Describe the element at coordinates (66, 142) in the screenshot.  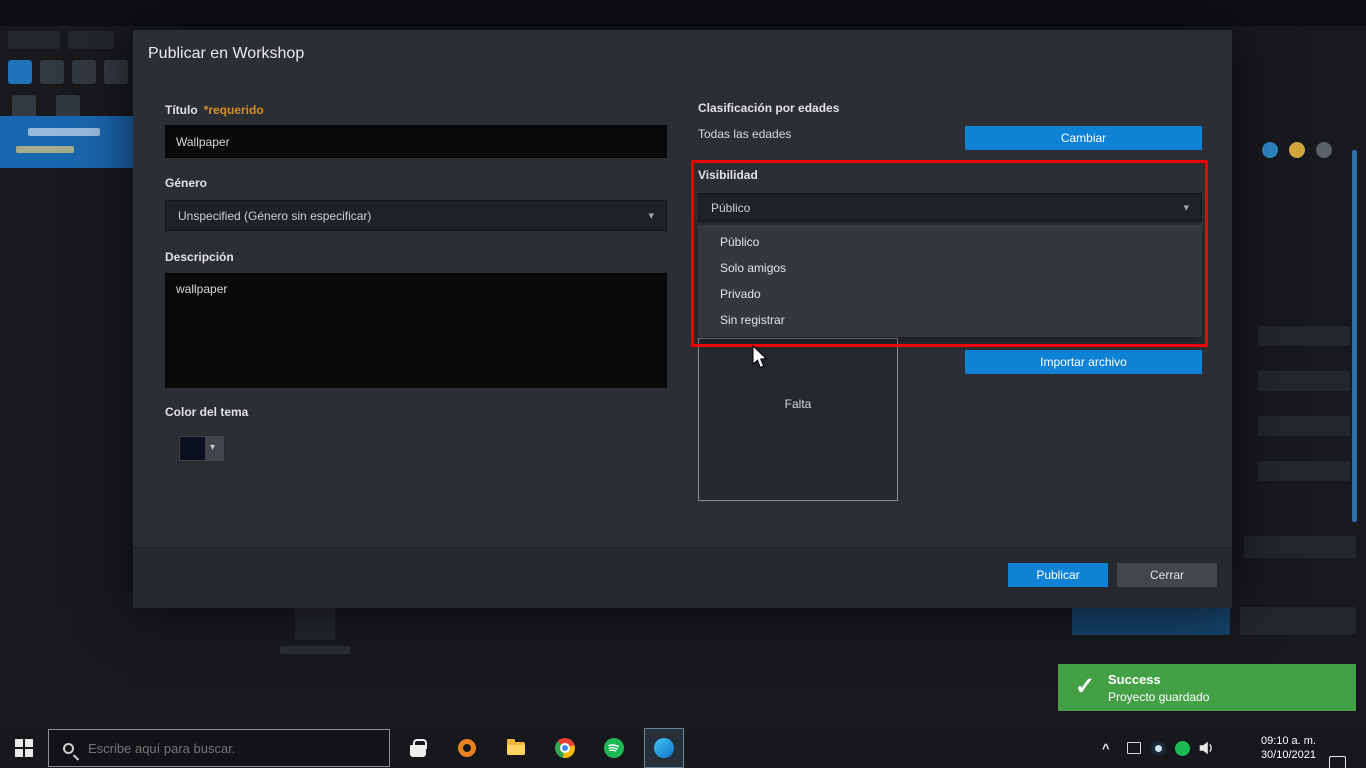
I see `background-selected-item` at that location.